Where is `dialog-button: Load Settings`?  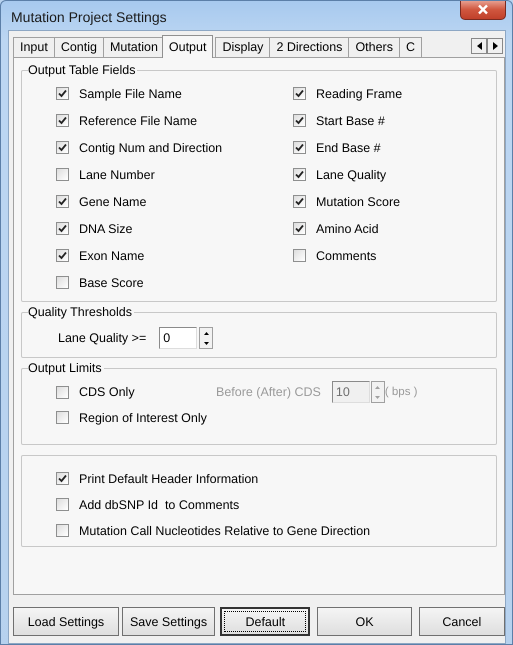 dialog-button: Load Settings is located at coordinates (66, 621).